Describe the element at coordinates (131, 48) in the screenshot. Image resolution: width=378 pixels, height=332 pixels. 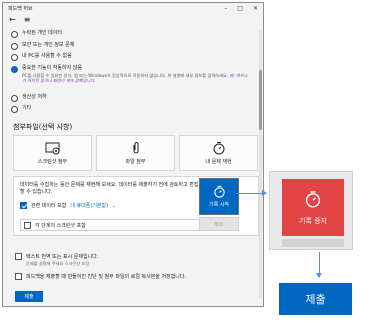
I see `radio-option: 보안 또는 개인 정보 문제` at that location.